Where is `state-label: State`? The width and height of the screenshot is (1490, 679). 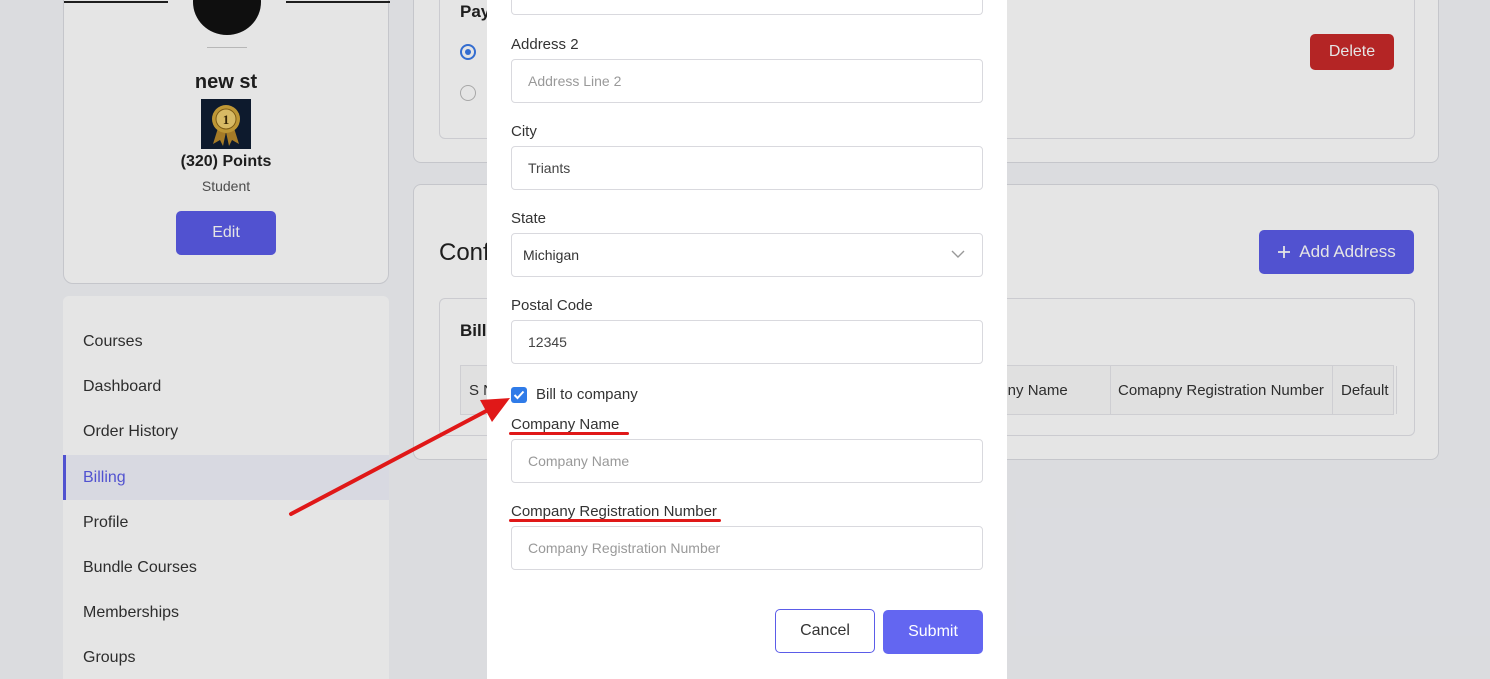
state-label: State is located at coordinates (529, 218).